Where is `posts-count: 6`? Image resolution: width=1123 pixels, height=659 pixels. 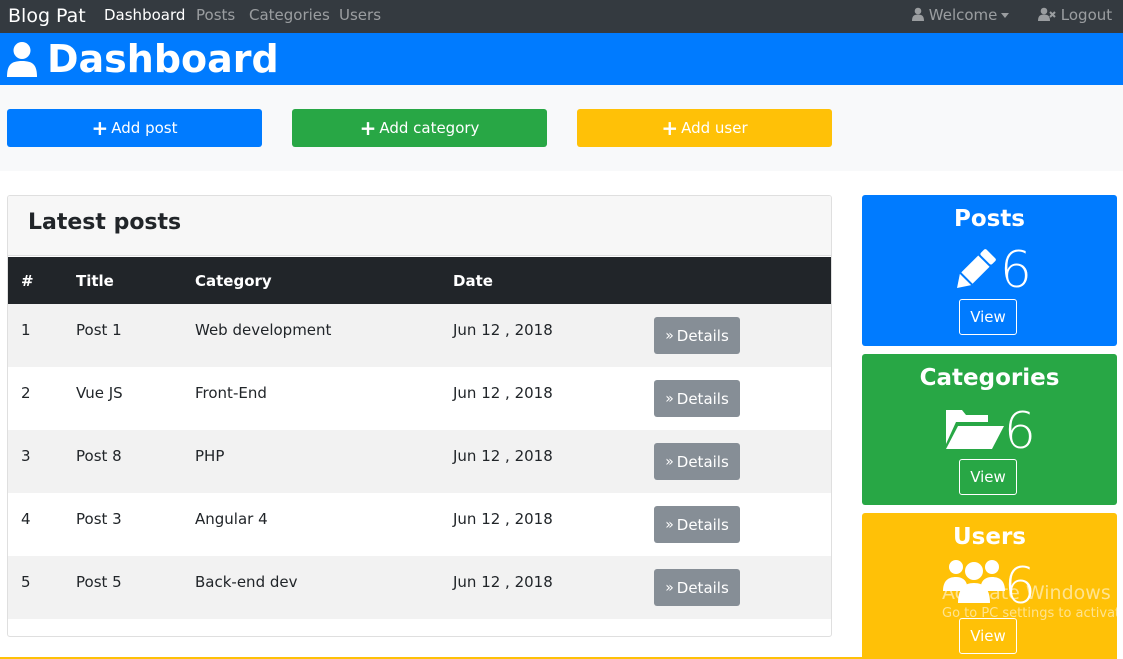 posts-count: 6 is located at coordinates (1016, 270).